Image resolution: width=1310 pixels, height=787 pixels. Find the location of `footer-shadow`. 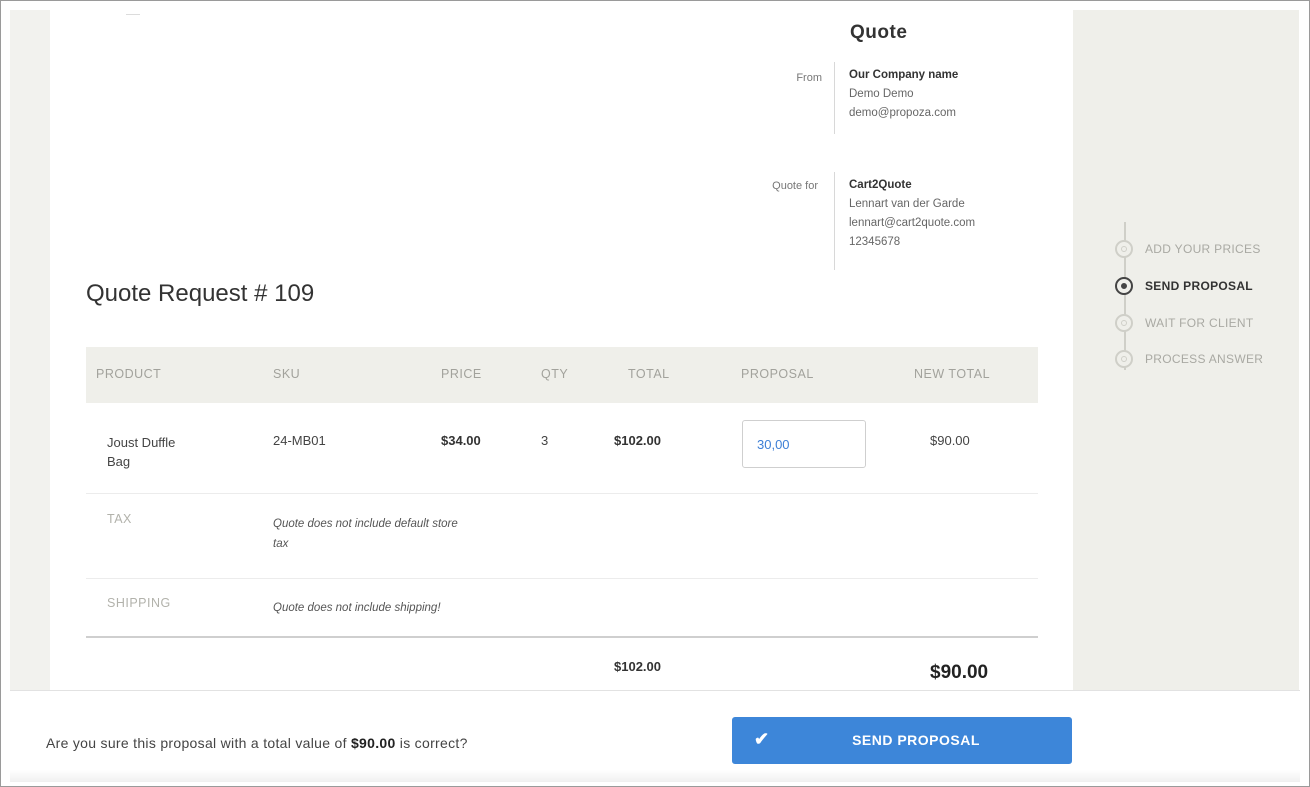

footer-shadow is located at coordinates (655, 776).